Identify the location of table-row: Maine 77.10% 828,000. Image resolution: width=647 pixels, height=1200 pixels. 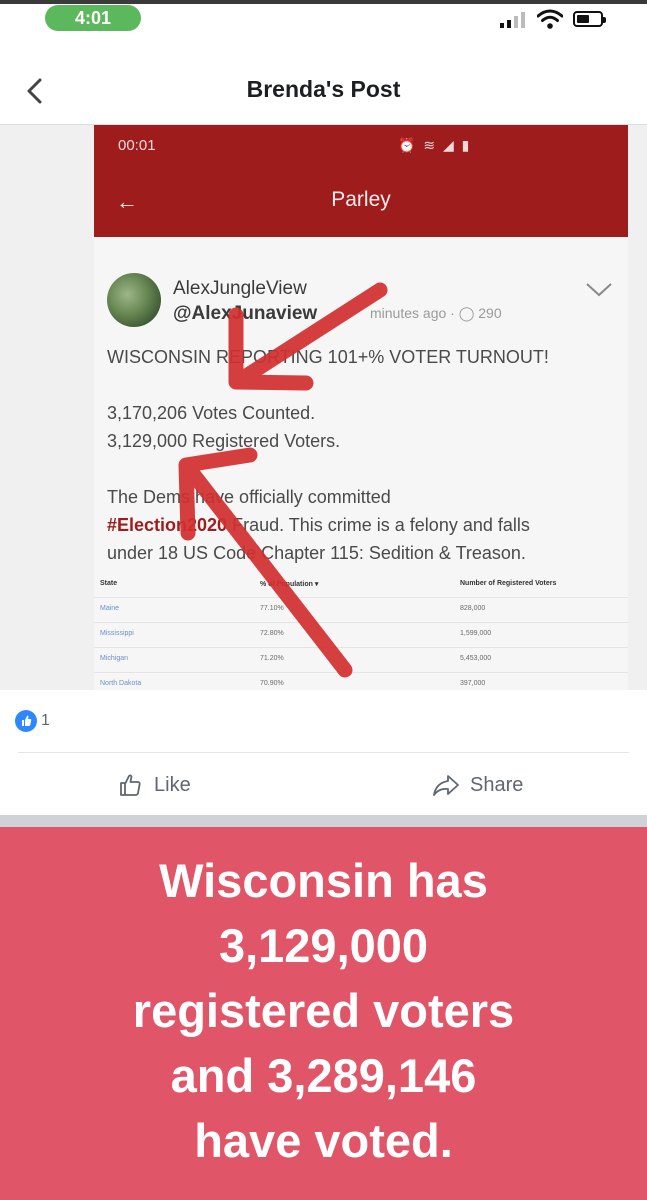
(361, 610).